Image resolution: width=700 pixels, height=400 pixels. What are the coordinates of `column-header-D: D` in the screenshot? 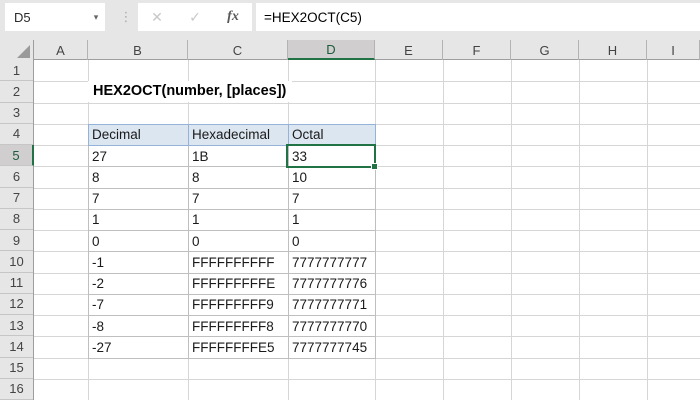 It's located at (331, 50).